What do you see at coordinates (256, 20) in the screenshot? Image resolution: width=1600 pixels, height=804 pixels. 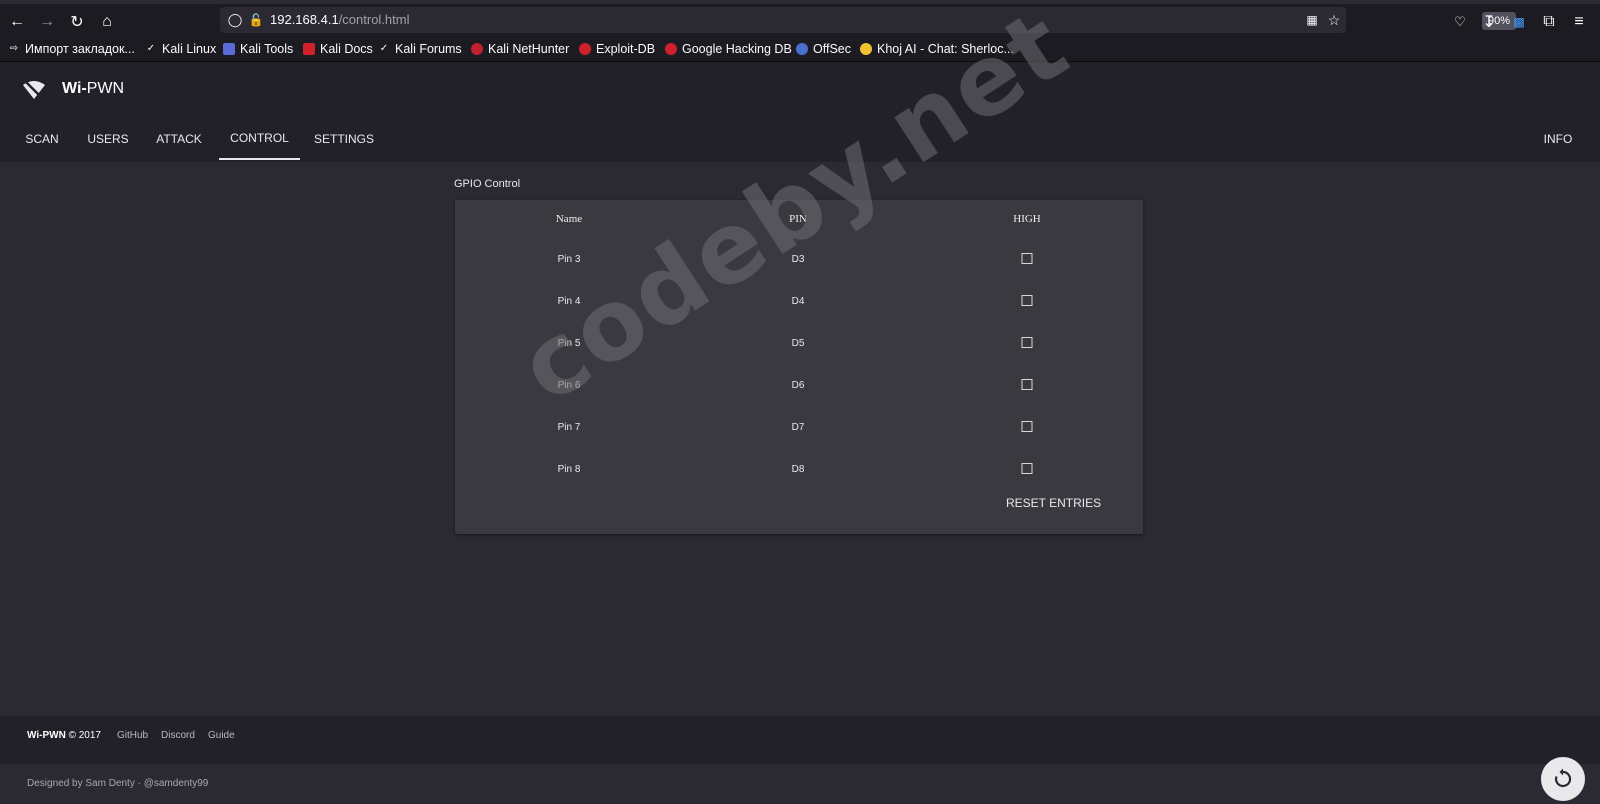 I see `insecure-lock-icon: 🔓` at bounding box center [256, 20].